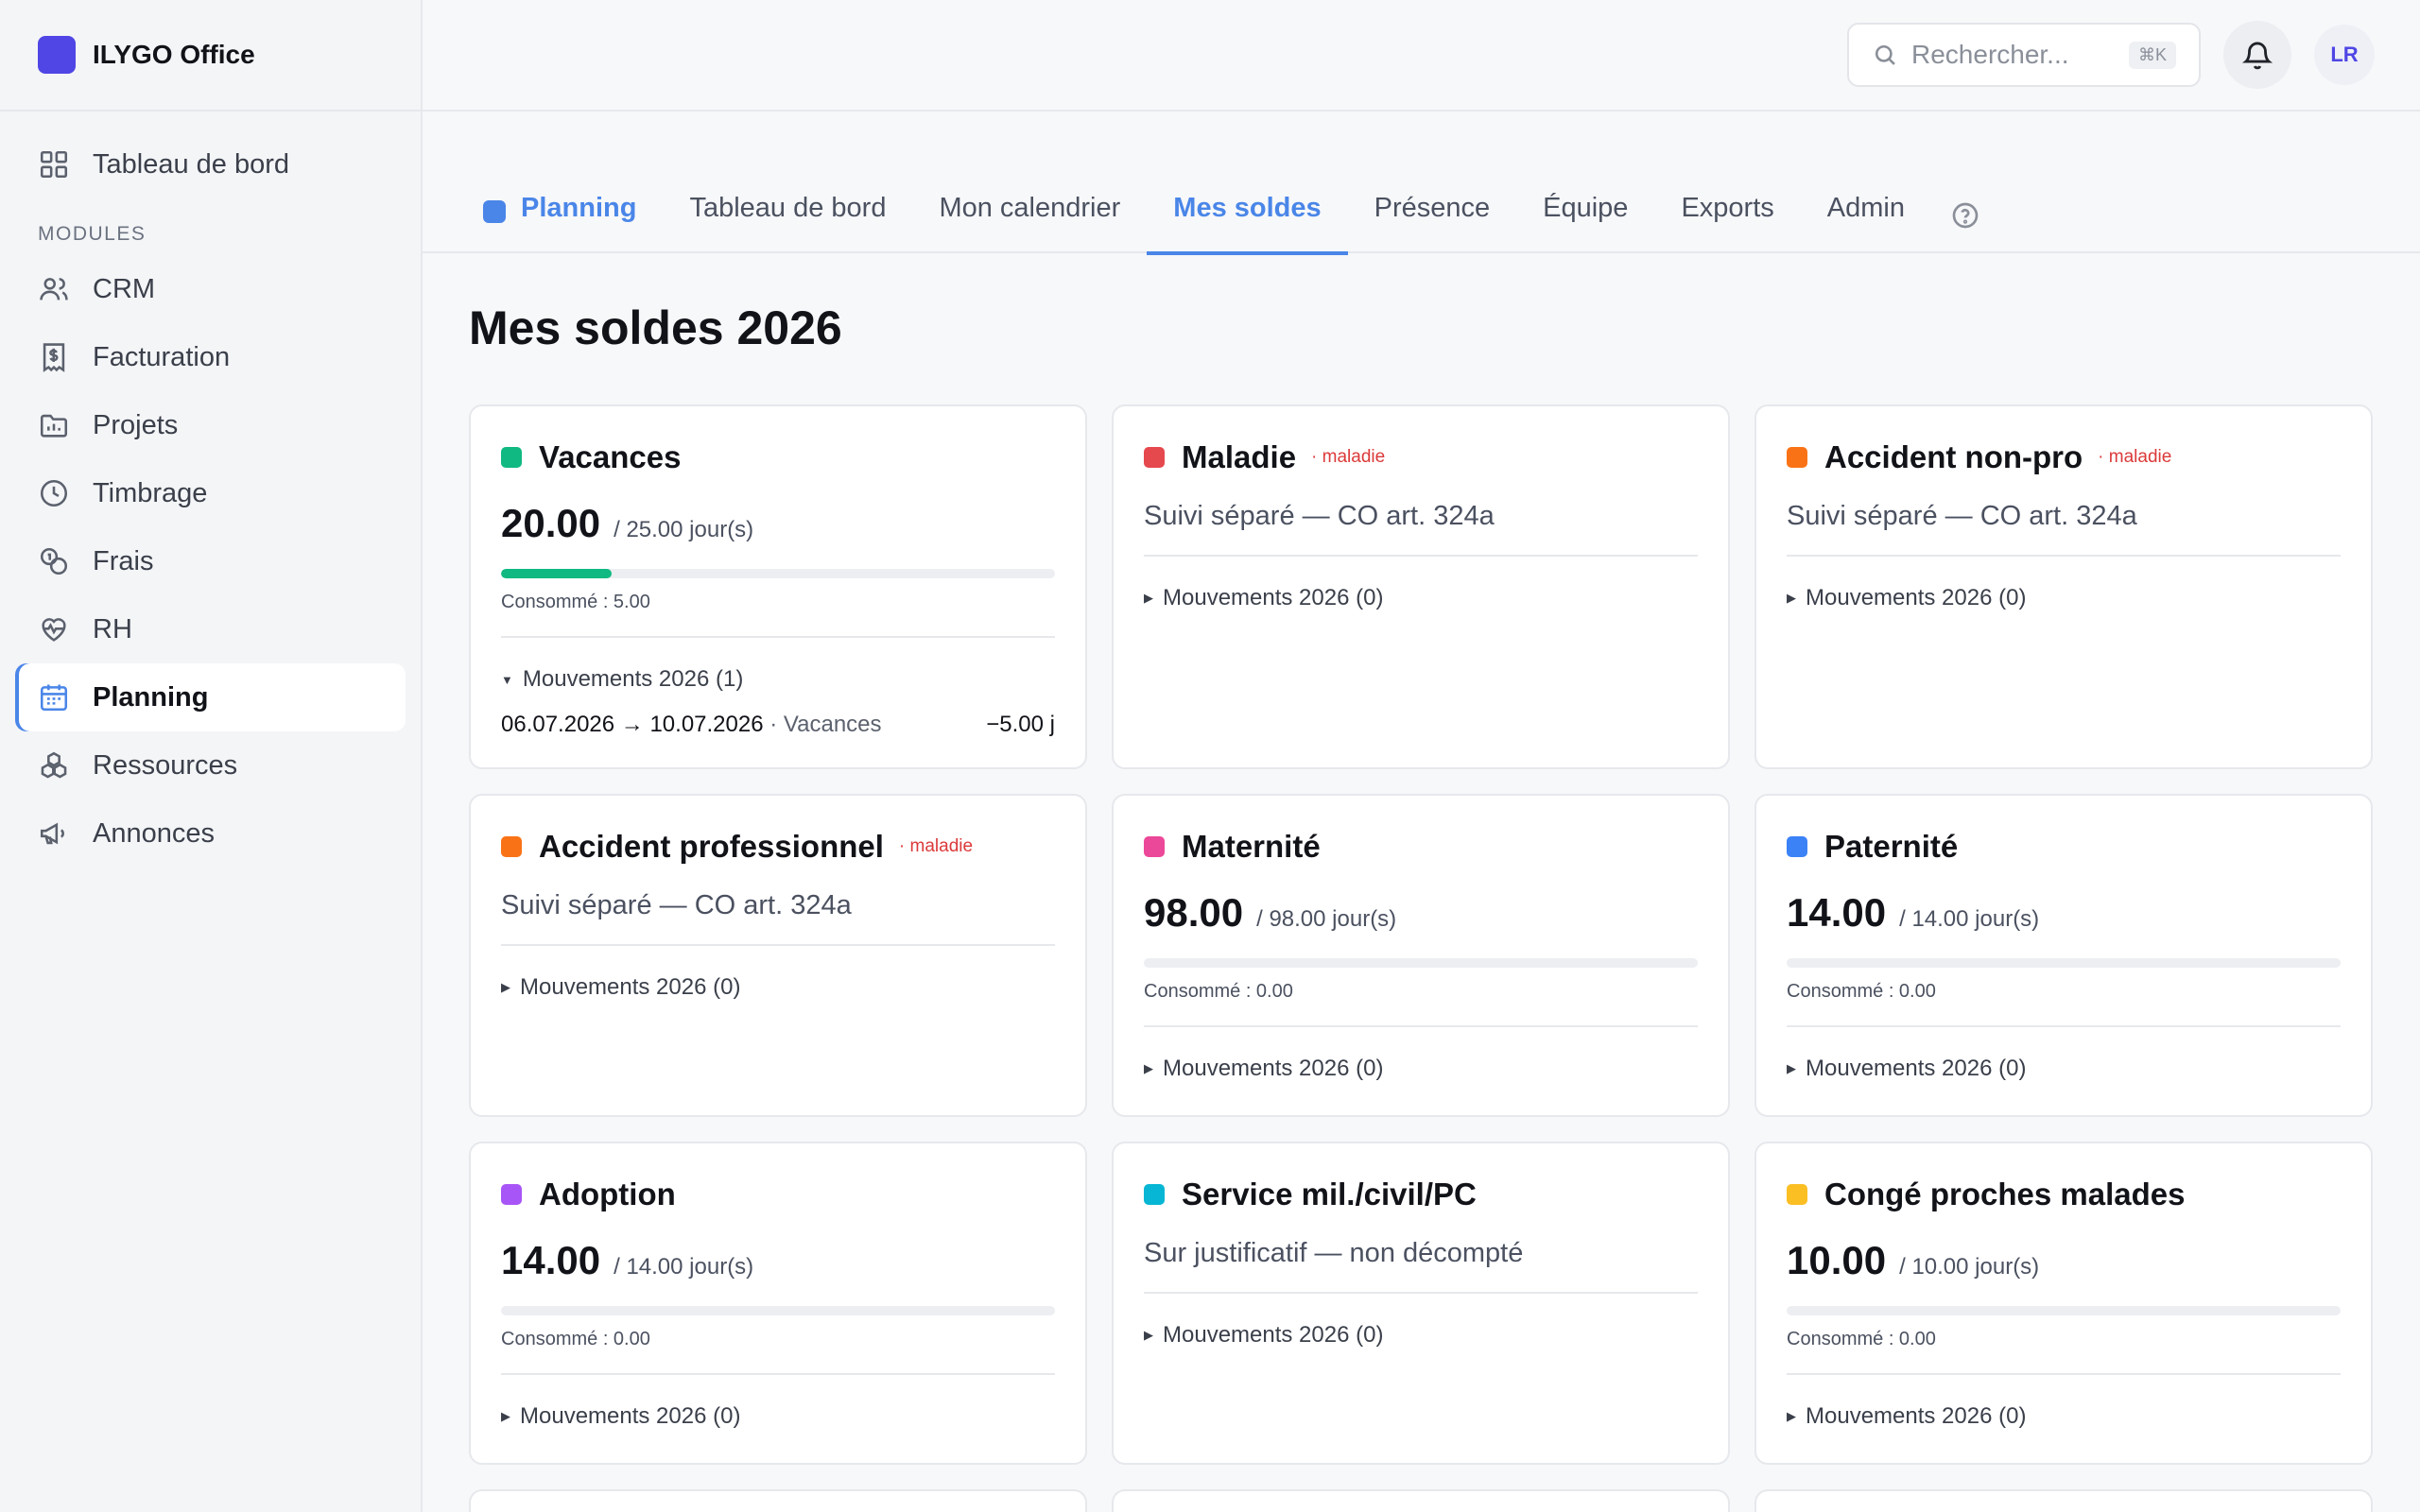  What do you see at coordinates (210, 289) in the screenshot?
I see `sidebar-item-crm: CRM` at bounding box center [210, 289].